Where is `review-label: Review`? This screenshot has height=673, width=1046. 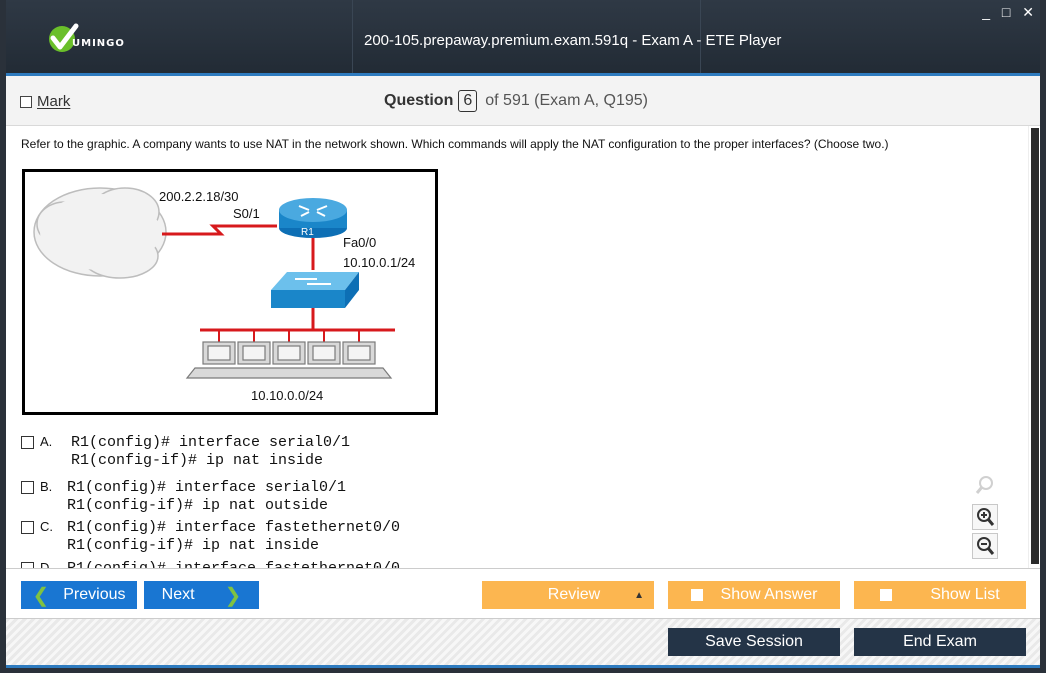 review-label: Review is located at coordinates (574, 594).